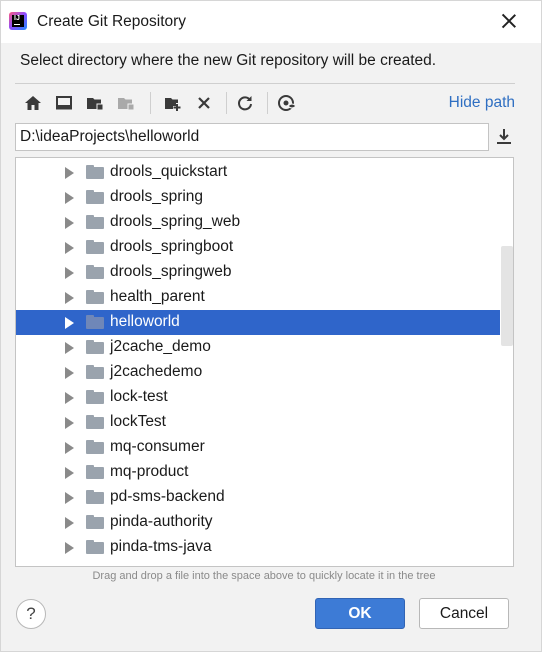  What do you see at coordinates (145, 321) in the screenshot?
I see `tree-row-label: helloworld` at bounding box center [145, 321].